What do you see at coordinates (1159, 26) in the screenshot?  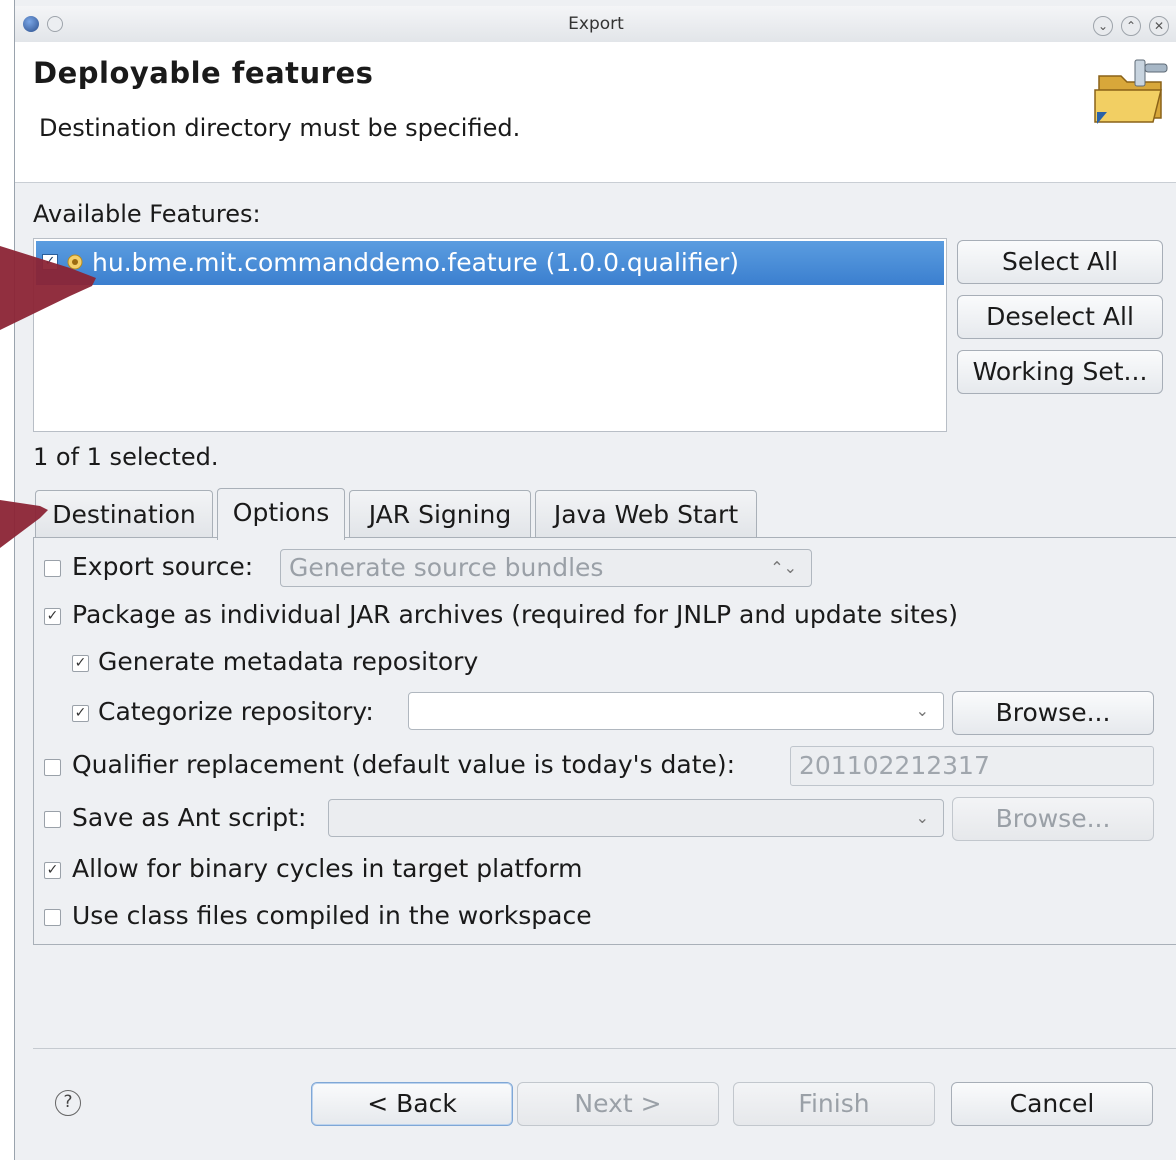 I see `close-icon: ✕` at bounding box center [1159, 26].